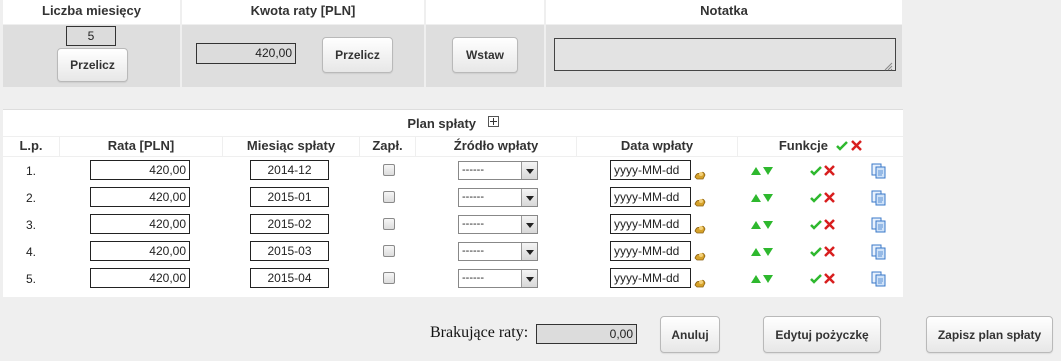 The width and height of the screenshot is (1061, 361). Describe the element at coordinates (303, 12) in the screenshot. I see `header-installment: Kwota raty [PLN]` at that location.